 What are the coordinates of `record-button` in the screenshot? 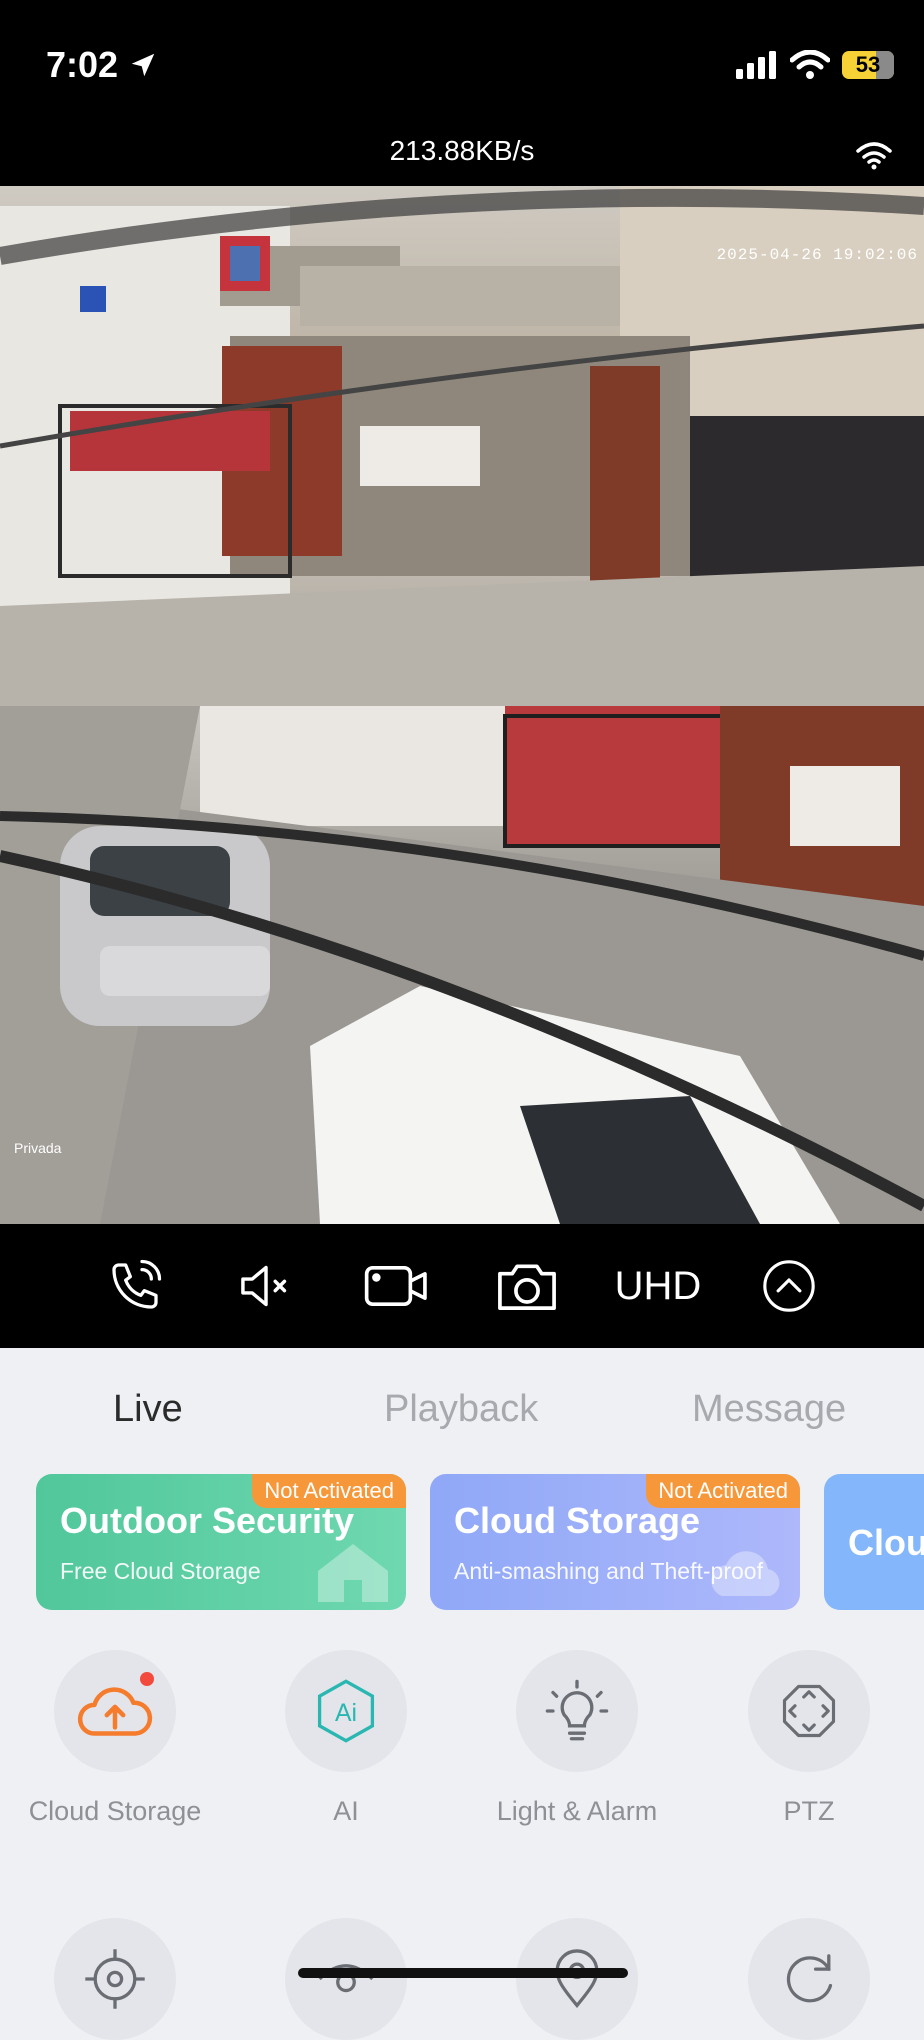 It's located at (397, 1286).